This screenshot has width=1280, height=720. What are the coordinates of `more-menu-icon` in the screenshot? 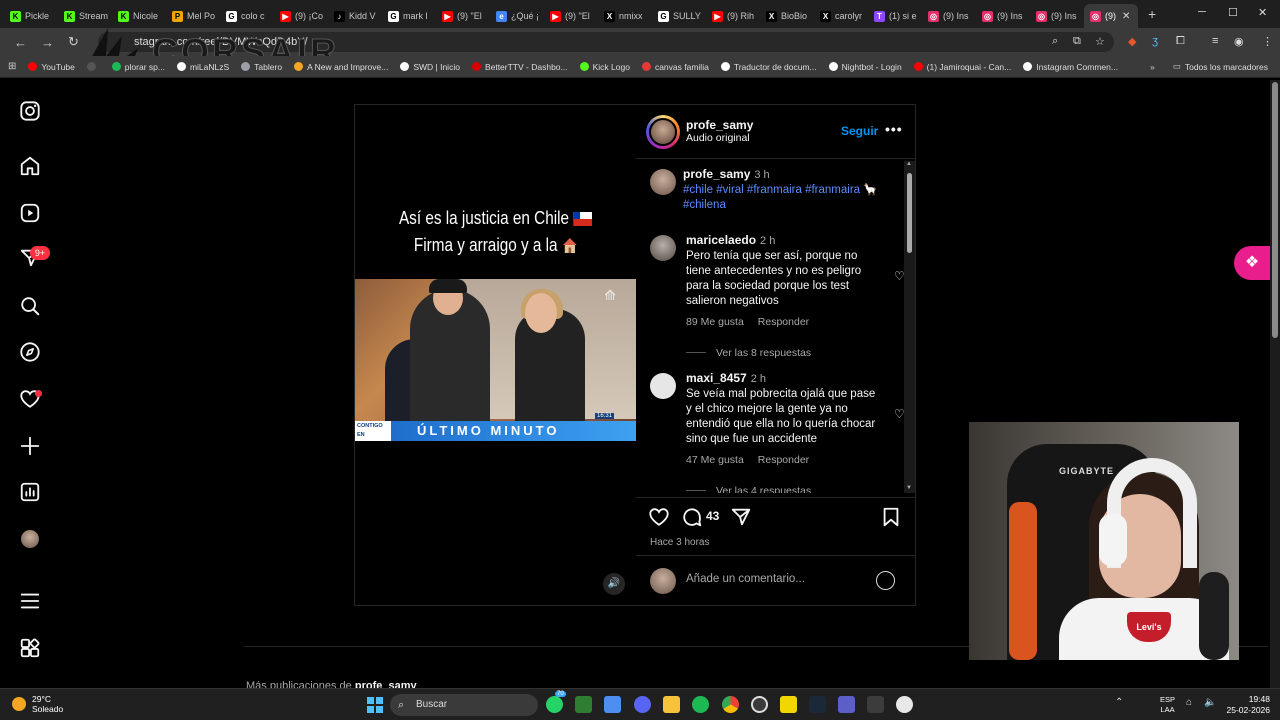 It's located at (30, 601).